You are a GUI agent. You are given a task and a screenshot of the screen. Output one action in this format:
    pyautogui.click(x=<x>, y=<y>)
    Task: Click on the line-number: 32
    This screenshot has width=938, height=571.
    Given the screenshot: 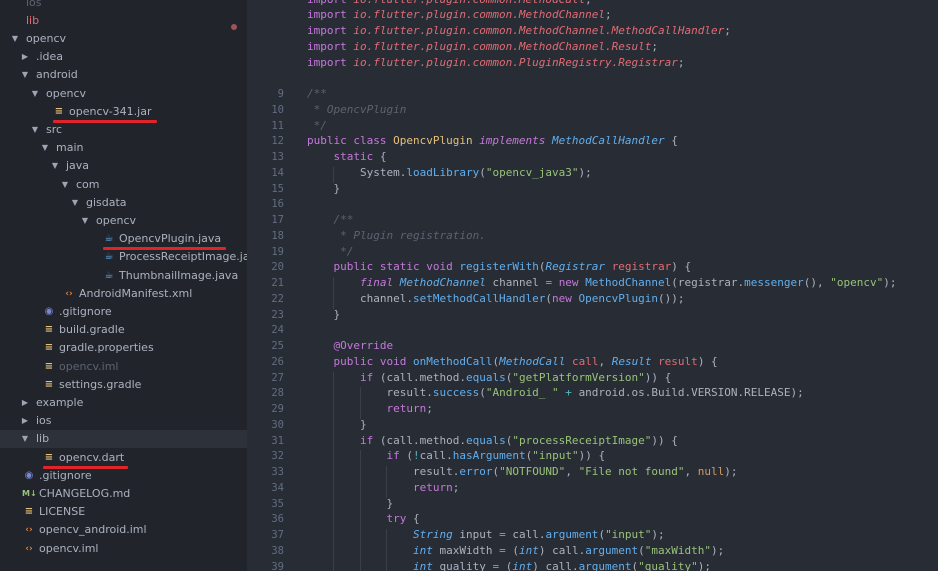 What is the action you would take?
    pyautogui.click(x=277, y=456)
    